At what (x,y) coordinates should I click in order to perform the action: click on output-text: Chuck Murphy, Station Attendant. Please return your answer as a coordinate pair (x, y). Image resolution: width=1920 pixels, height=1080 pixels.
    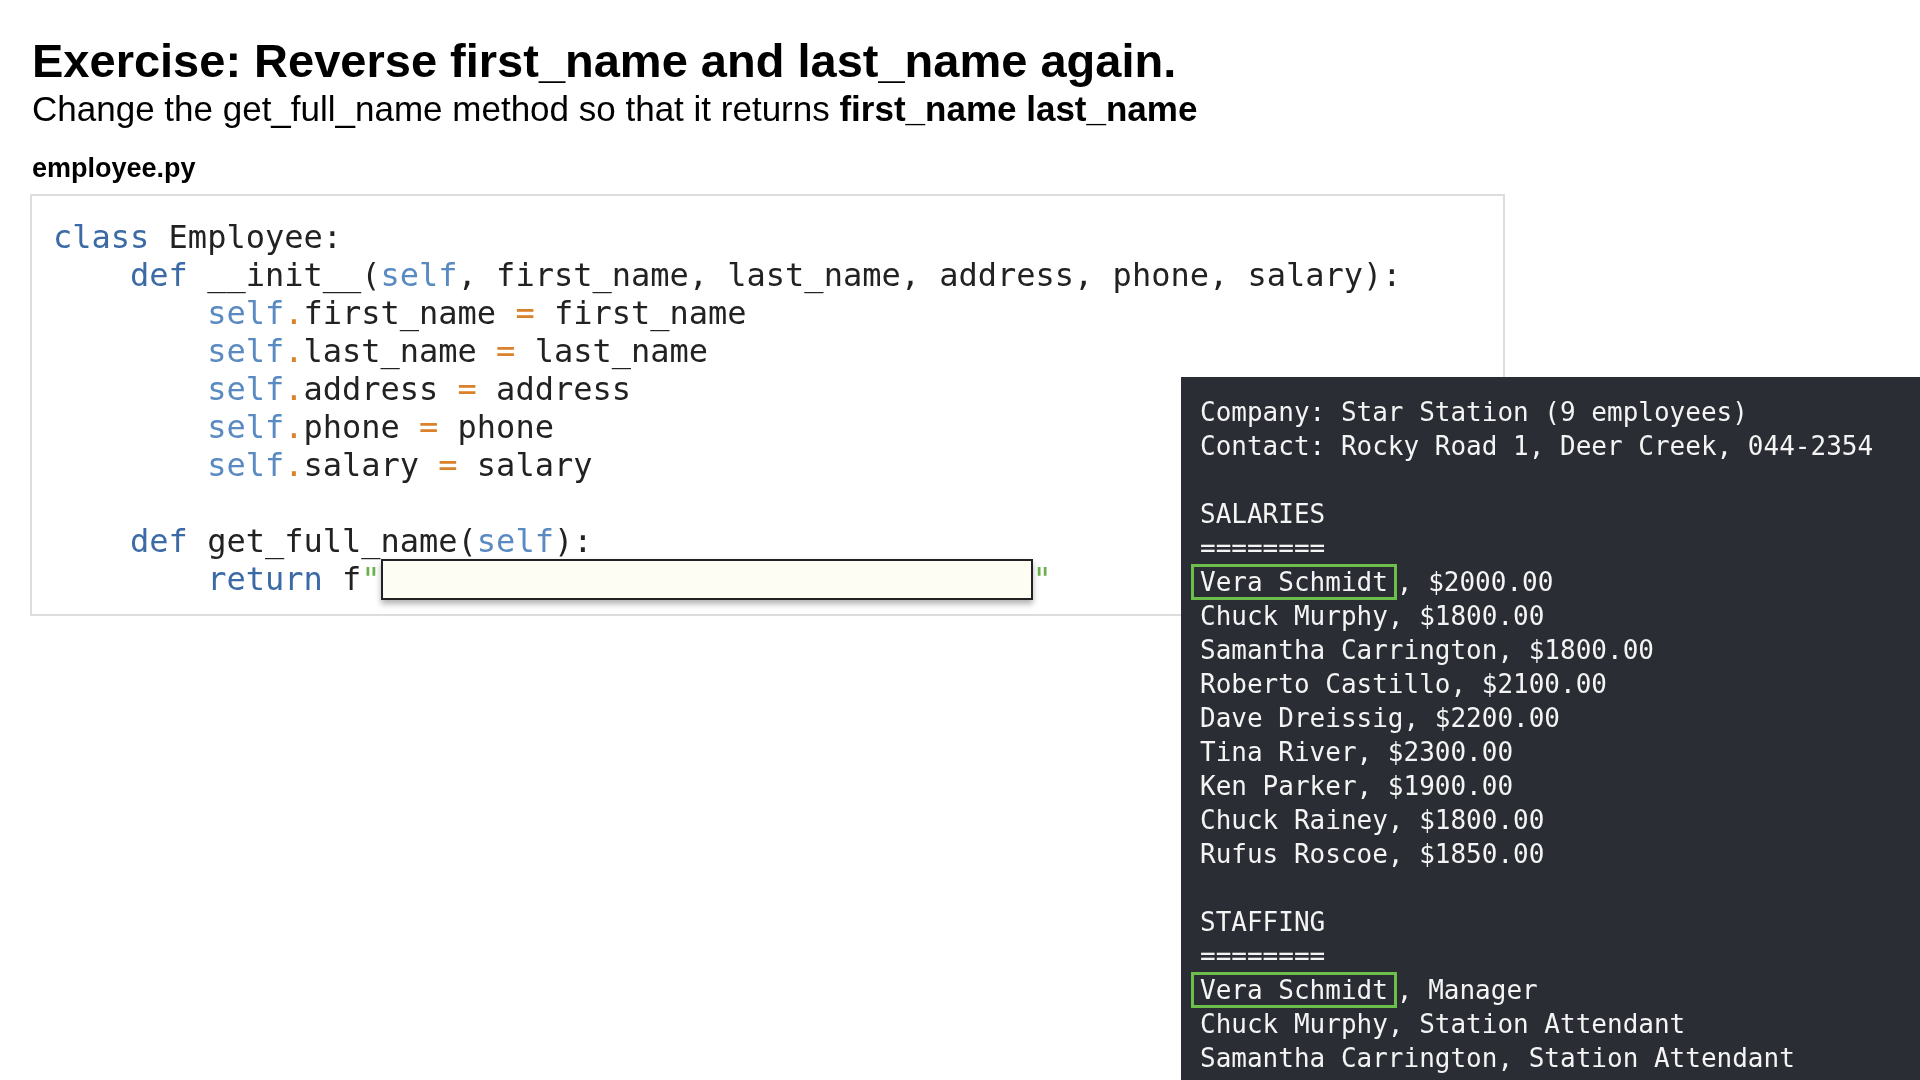
    Looking at the image, I should click on (1443, 1024).